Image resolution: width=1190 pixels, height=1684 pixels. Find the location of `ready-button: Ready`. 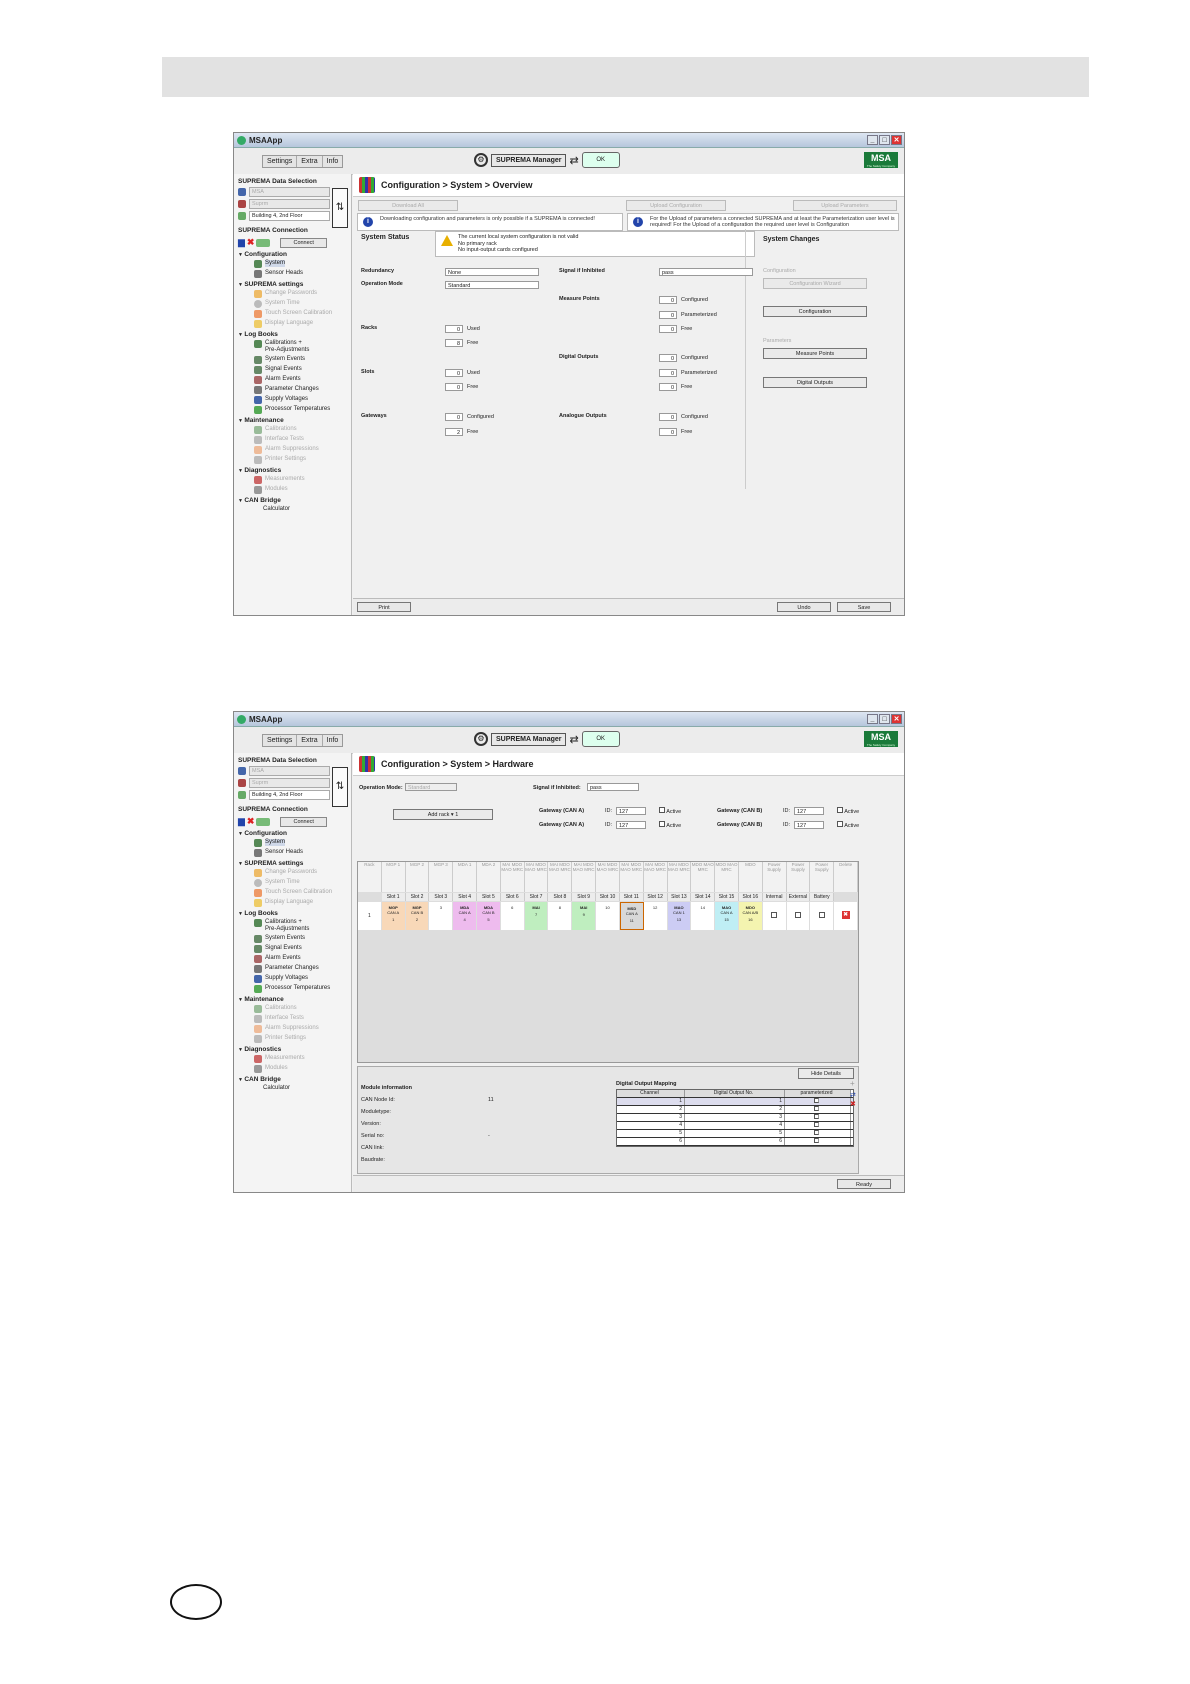

ready-button: Ready is located at coordinates (864, 1184).